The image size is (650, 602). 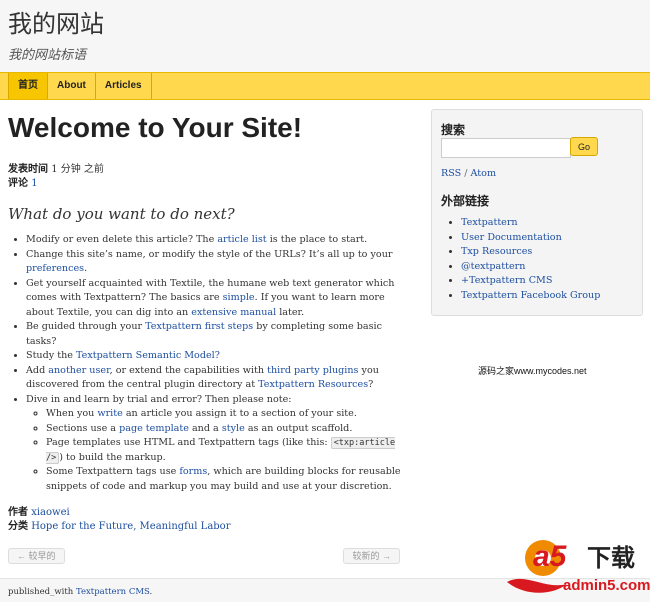 I want to click on list-item: Study the Textpattern Semantic Model?, so click(x=217, y=356).